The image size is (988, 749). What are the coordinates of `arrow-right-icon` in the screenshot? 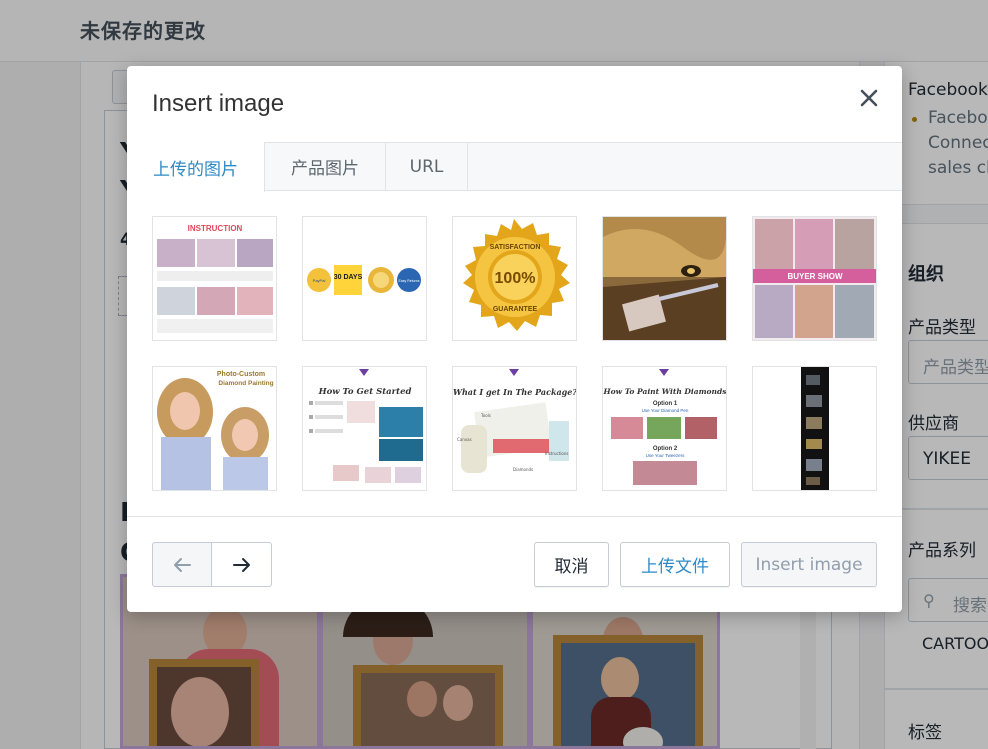 It's located at (241, 564).